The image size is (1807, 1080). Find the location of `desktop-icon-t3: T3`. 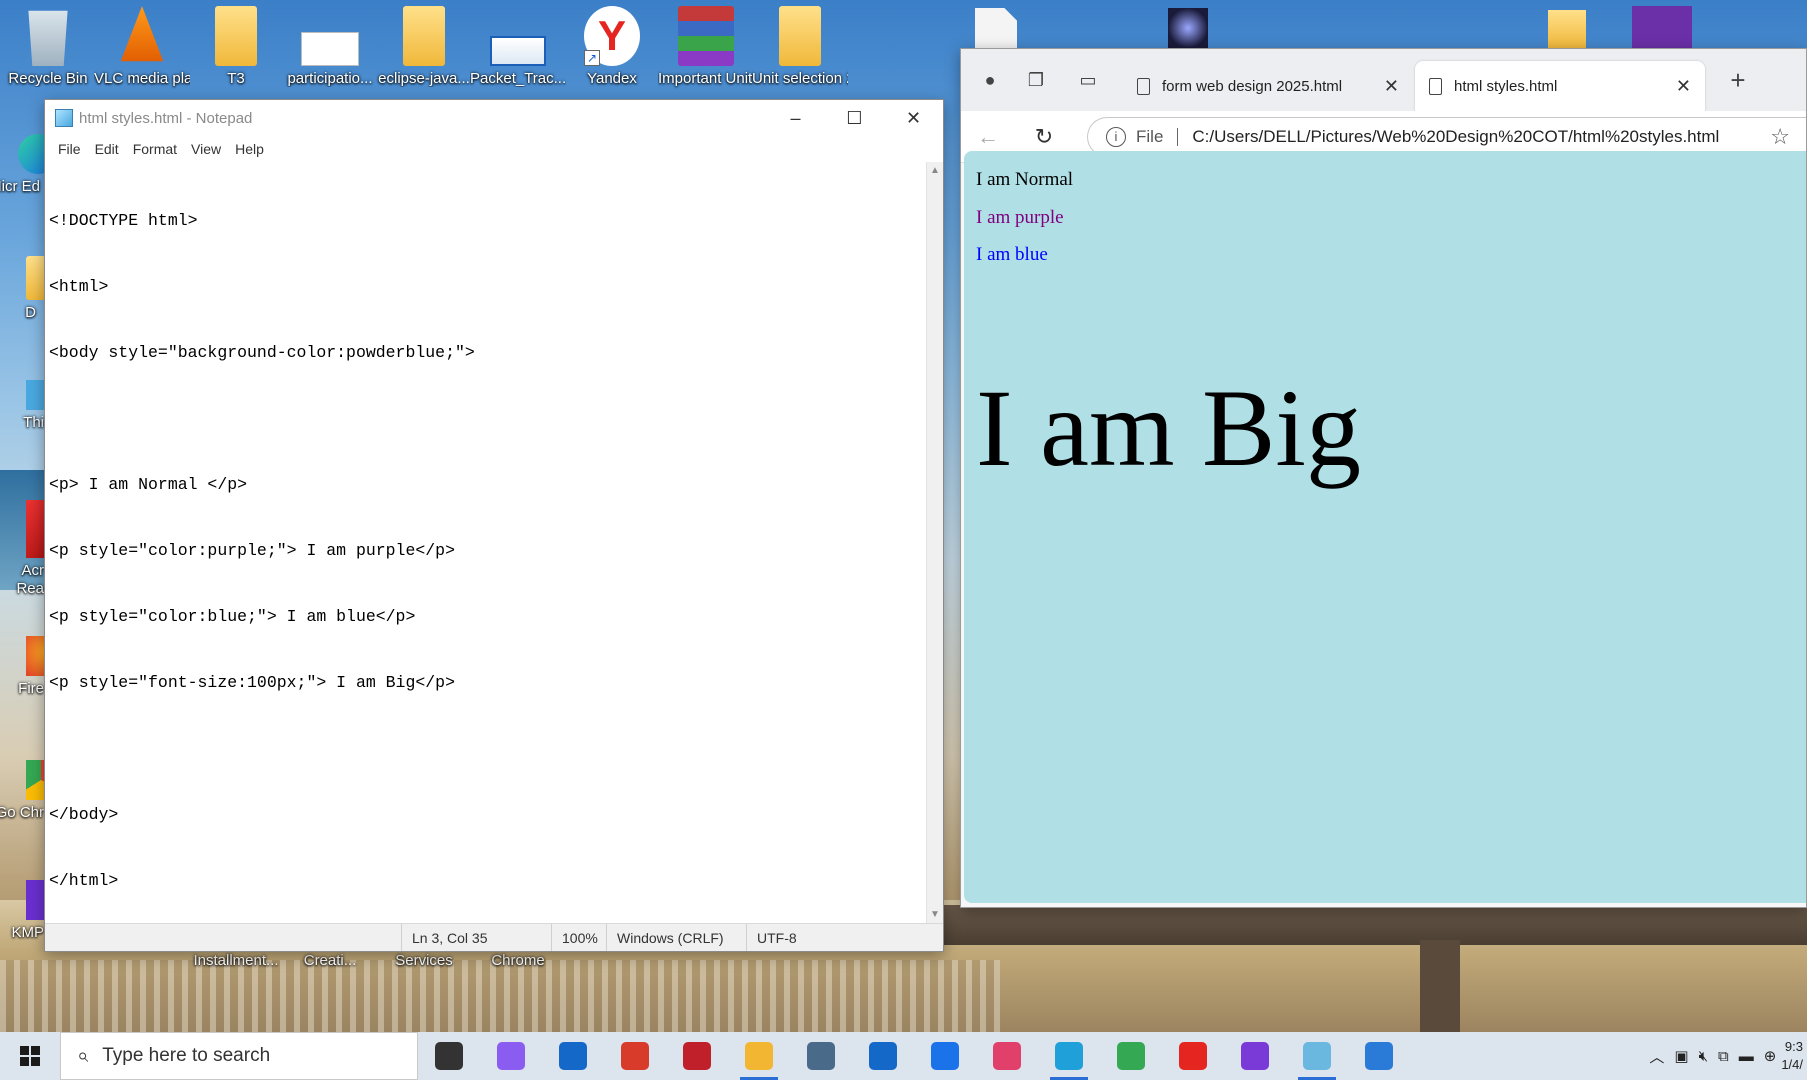

desktop-icon-t3: T3 is located at coordinates (236, 46).